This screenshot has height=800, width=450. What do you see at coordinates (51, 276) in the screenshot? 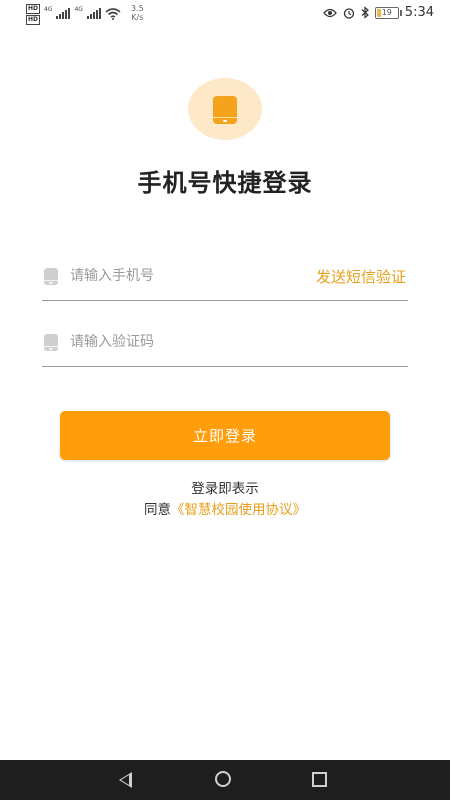
I see `phone-field-icon` at bounding box center [51, 276].